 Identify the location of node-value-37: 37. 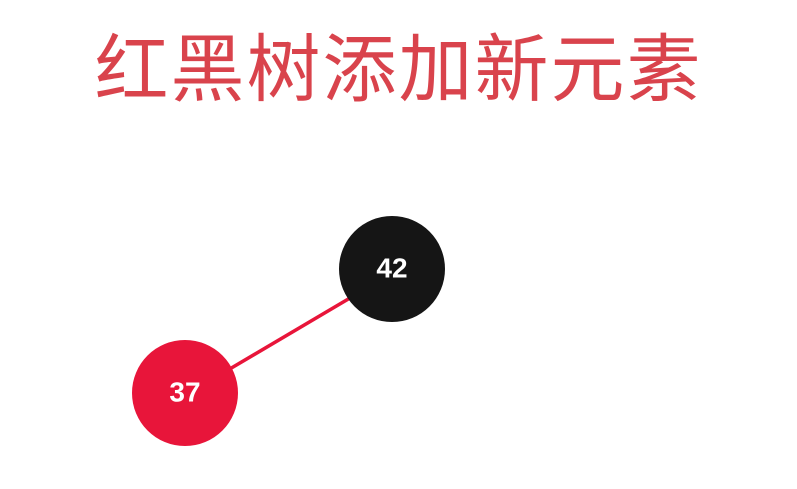
(184, 391).